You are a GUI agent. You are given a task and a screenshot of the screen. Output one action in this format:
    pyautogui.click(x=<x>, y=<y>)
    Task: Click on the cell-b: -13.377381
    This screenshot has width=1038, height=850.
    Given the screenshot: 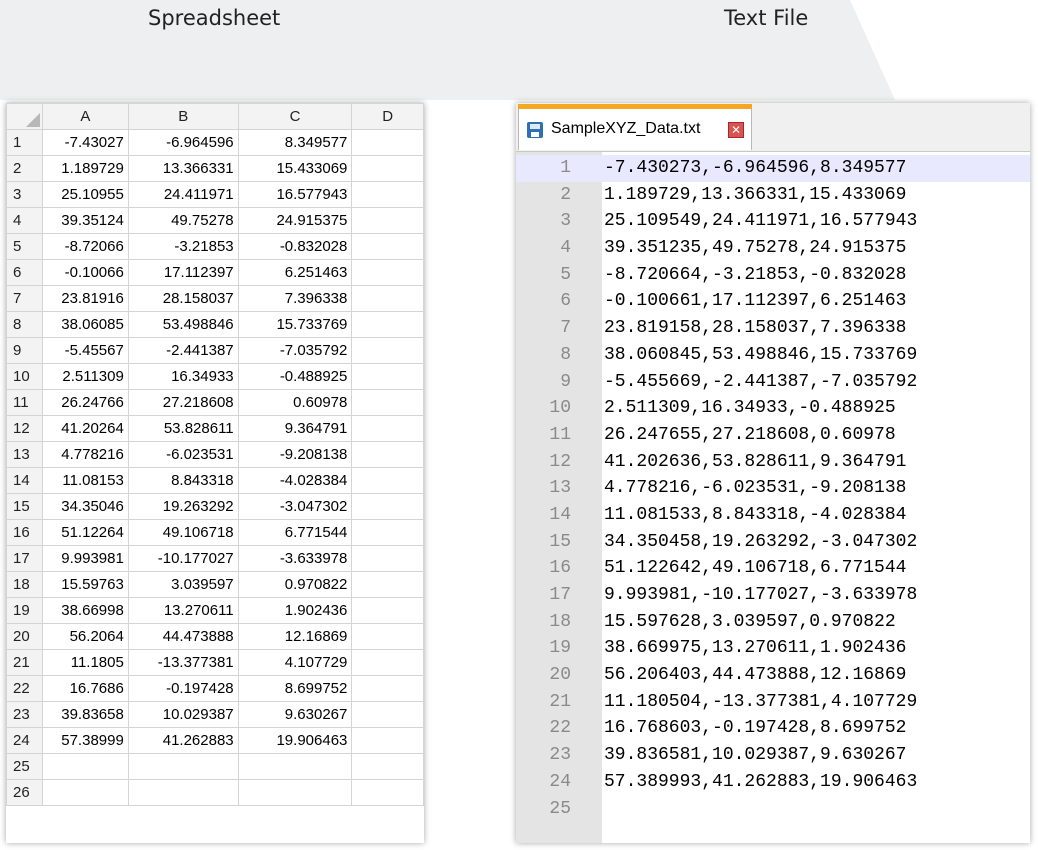 What is the action you would take?
    pyautogui.click(x=183, y=662)
    